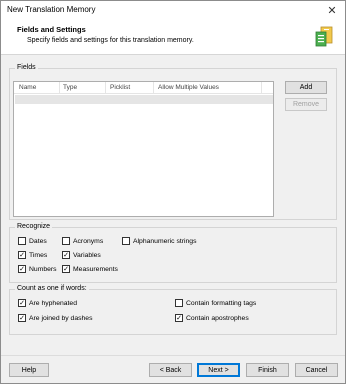  Describe the element at coordinates (87, 255) in the screenshot. I see `variables-label: Variables` at that location.